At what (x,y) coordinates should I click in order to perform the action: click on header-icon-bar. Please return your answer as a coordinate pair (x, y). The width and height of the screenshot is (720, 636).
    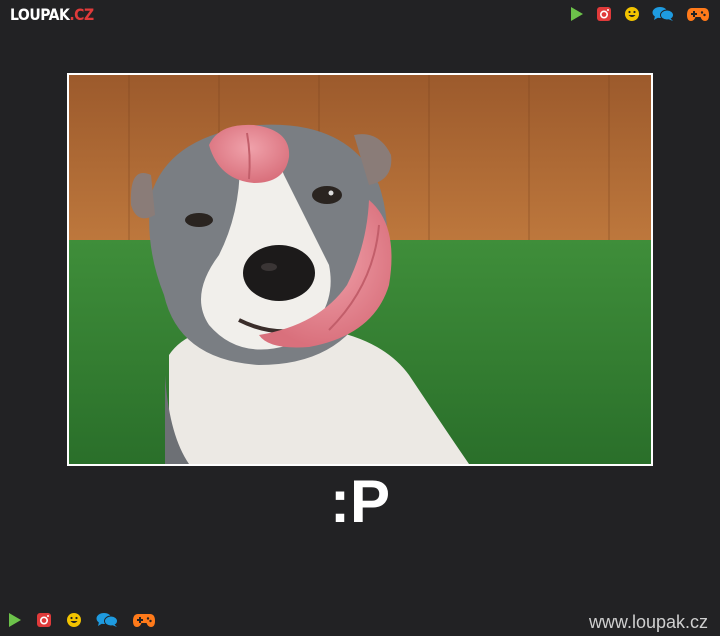
    Looking at the image, I should click on (640, 14).